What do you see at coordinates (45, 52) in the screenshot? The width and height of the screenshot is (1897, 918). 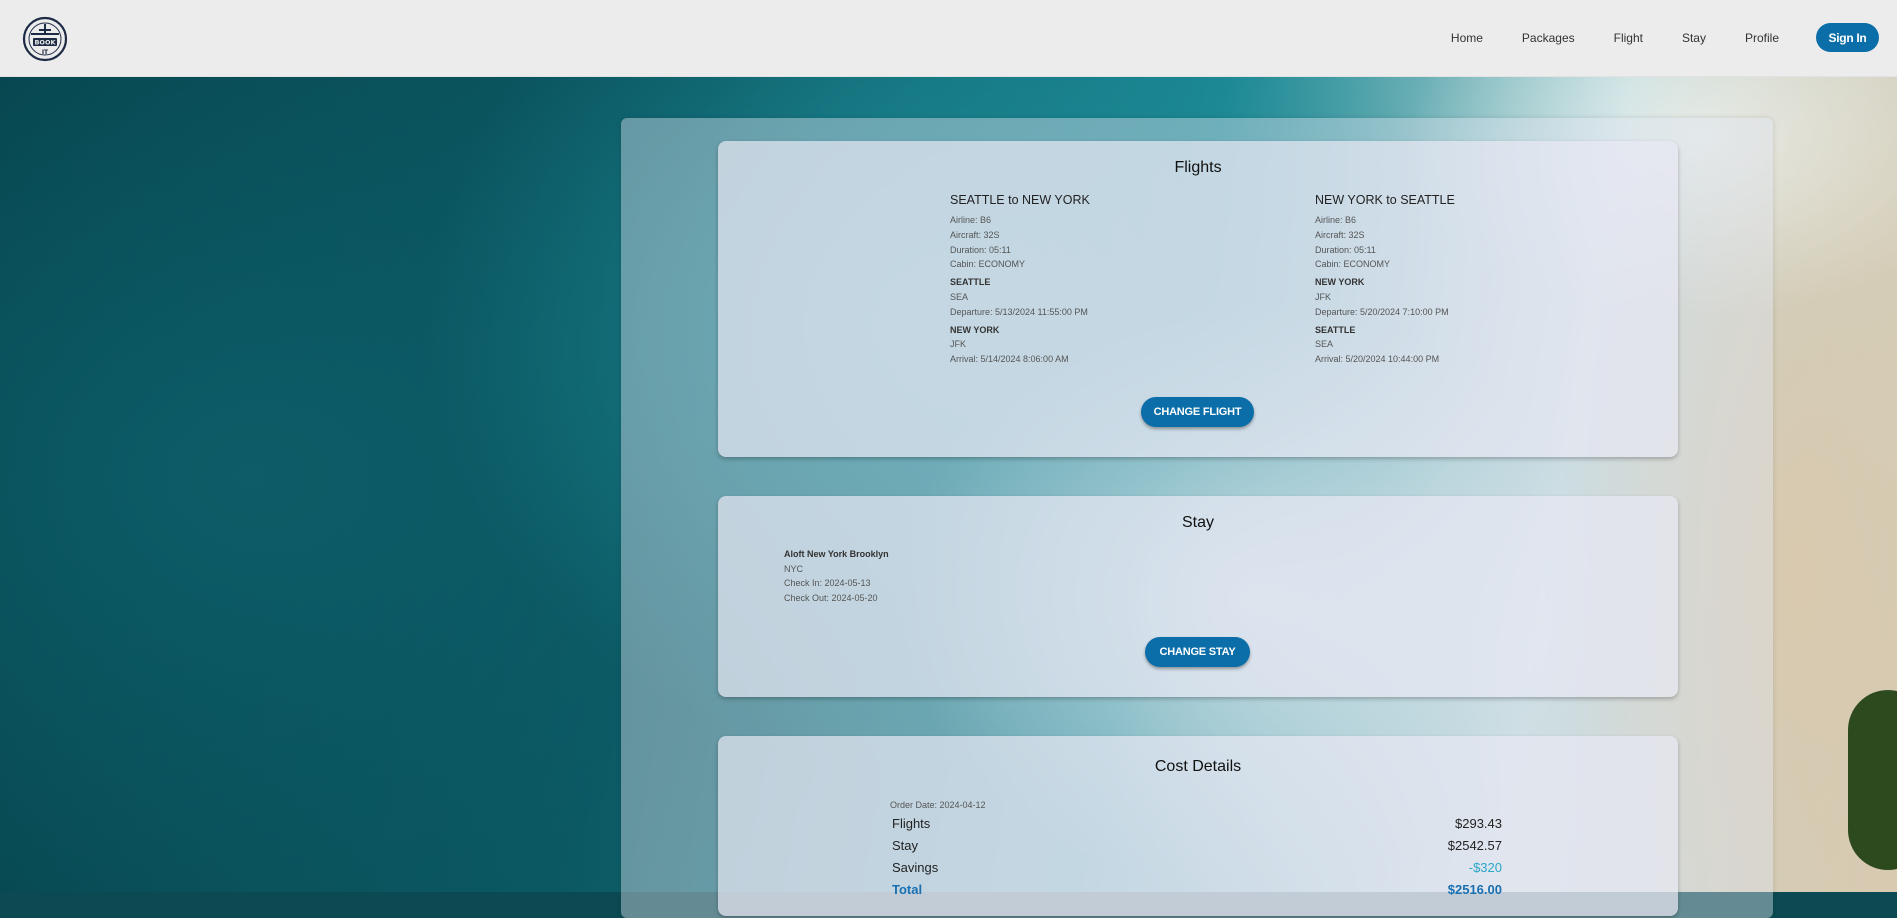 I see `svg-text: IT` at bounding box center [45, 52].